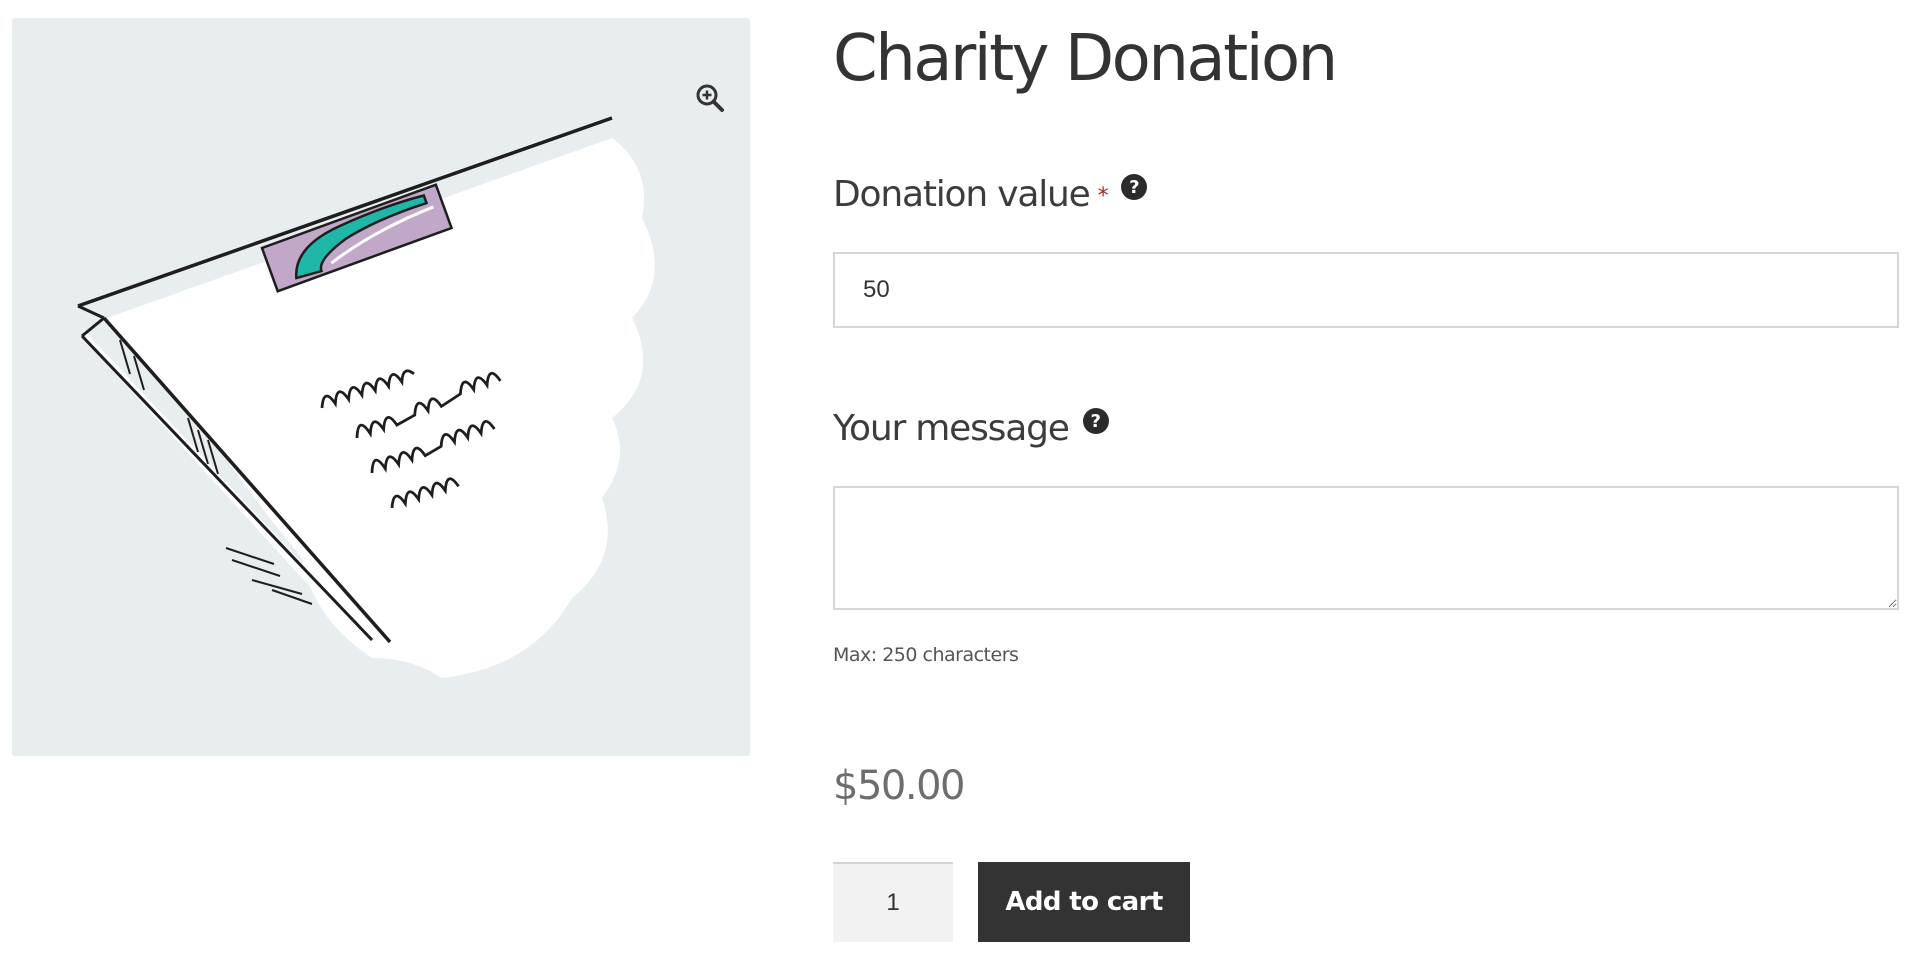 The image size is (1920, 963). What do you see at coordinates (1366, 548) in the screenshot?
I see `message-textarea` at bounding box center [1366, 548].